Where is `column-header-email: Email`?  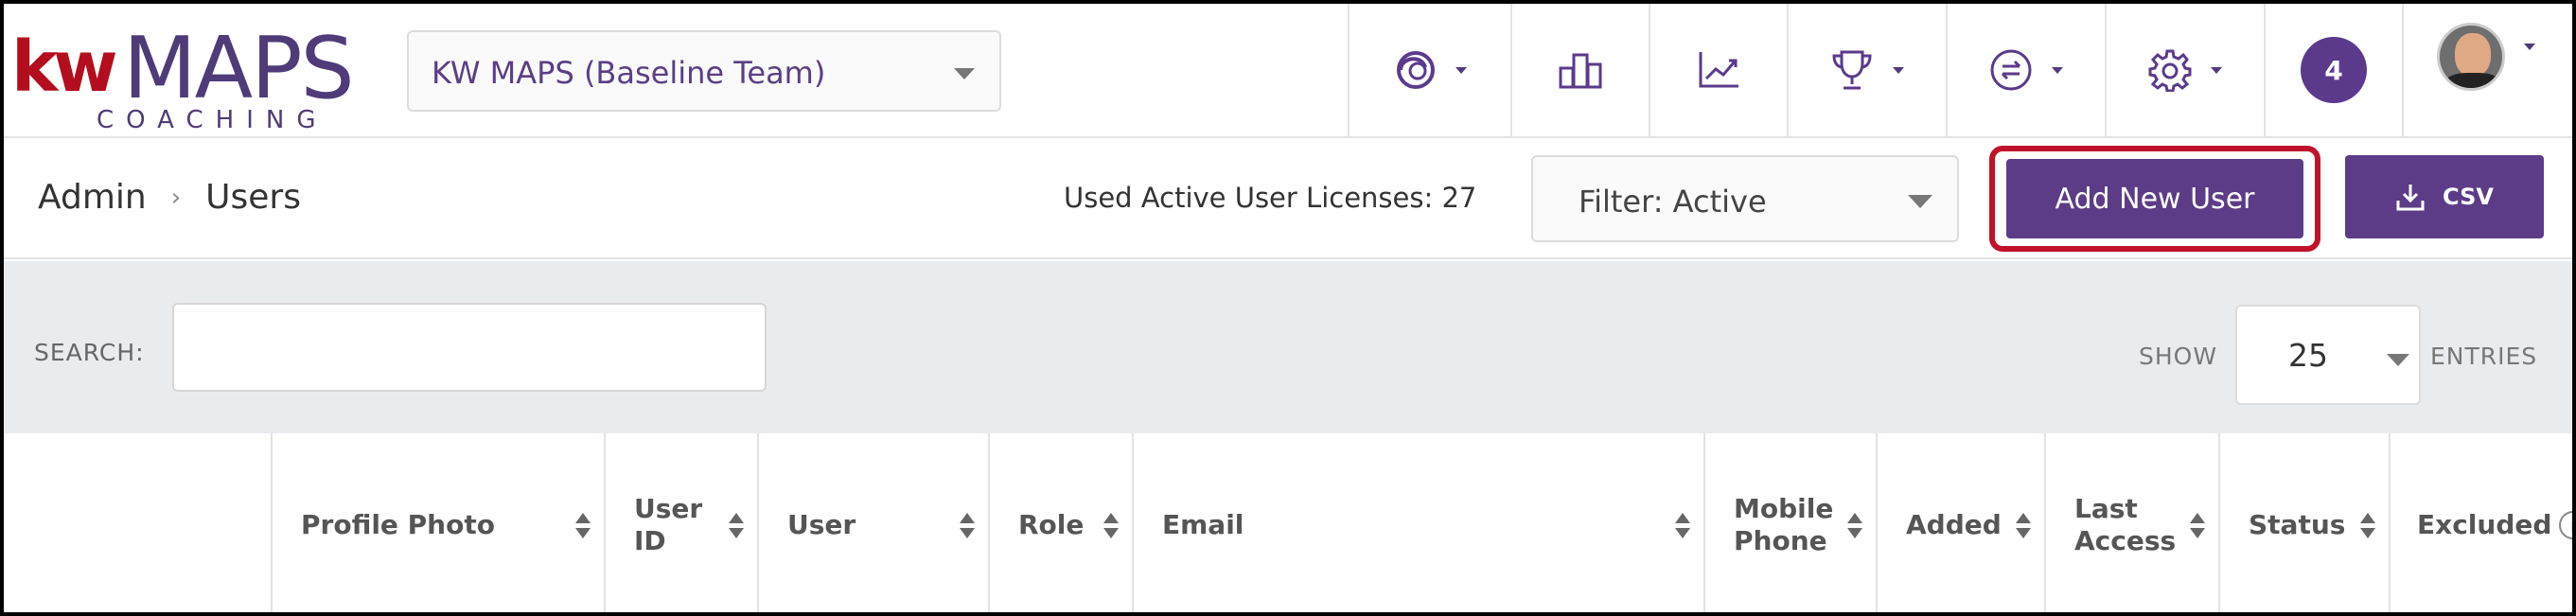
column-header-email: Email is located at coordinates (1417, 522).